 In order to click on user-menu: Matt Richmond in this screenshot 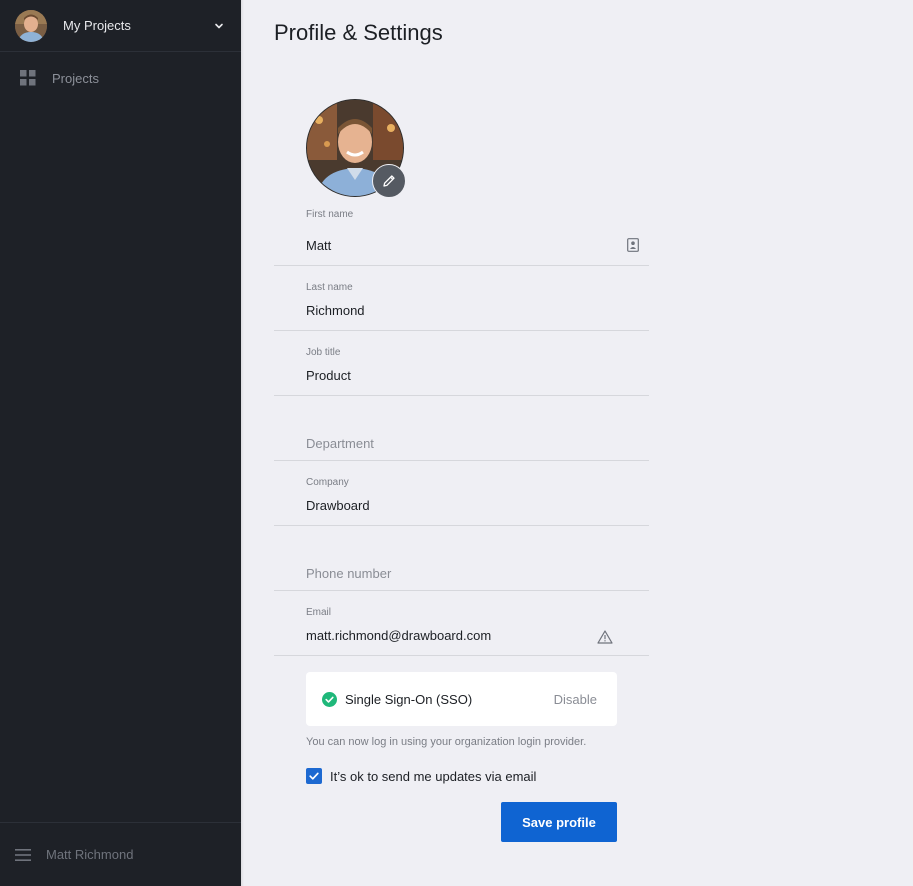, I will do `click(120, 854)`.